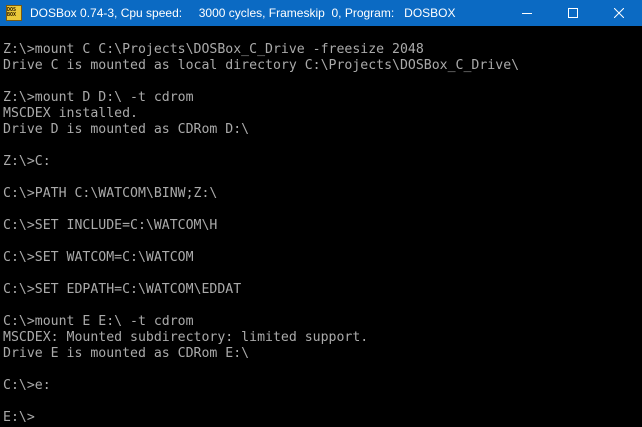 This screenshot has width=642, height=427. What do you see at coordinates (27, 385) in the screenshot?
I see `console-line: C:\>e:` at bounding box center [27, 385].